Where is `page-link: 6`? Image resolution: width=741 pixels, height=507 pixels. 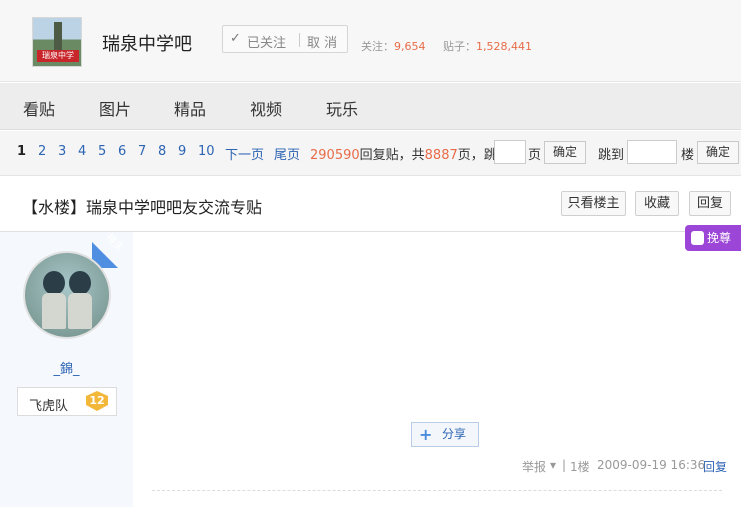 page-link: 6 is located at coordinates (122, 151).